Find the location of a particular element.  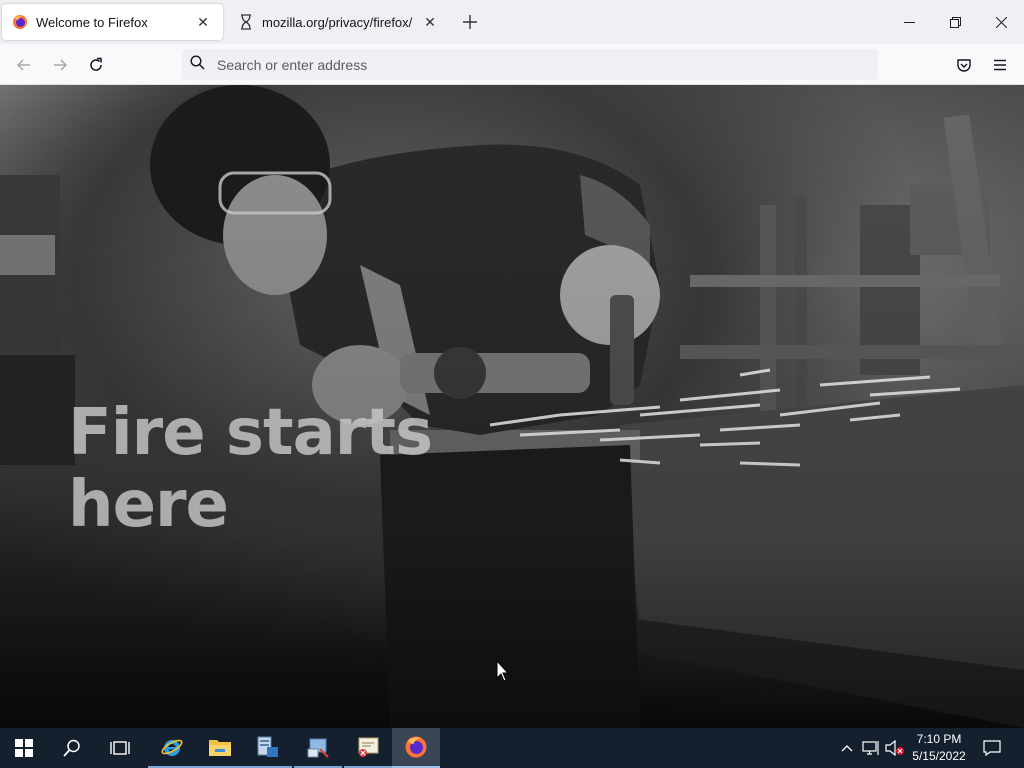

start-button is located at coordinates (24, 748).